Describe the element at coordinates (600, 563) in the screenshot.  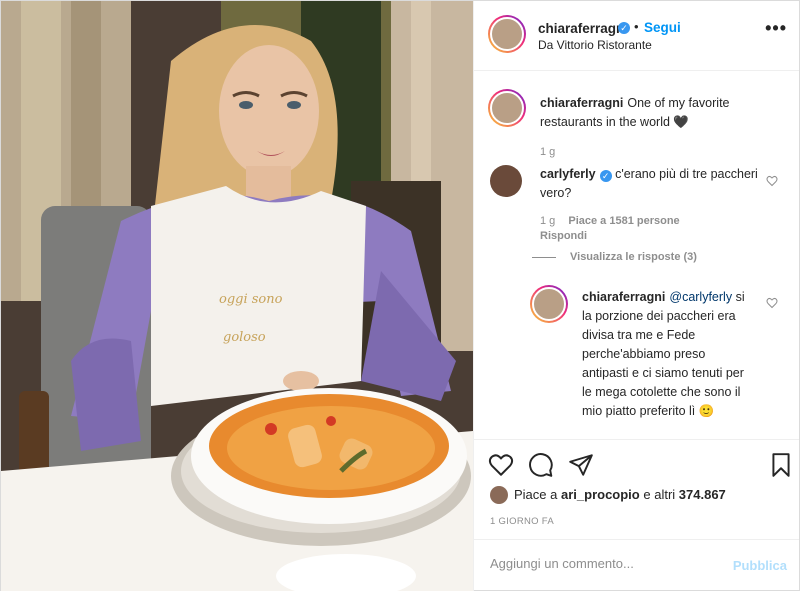
I see `comment-input` at that location.